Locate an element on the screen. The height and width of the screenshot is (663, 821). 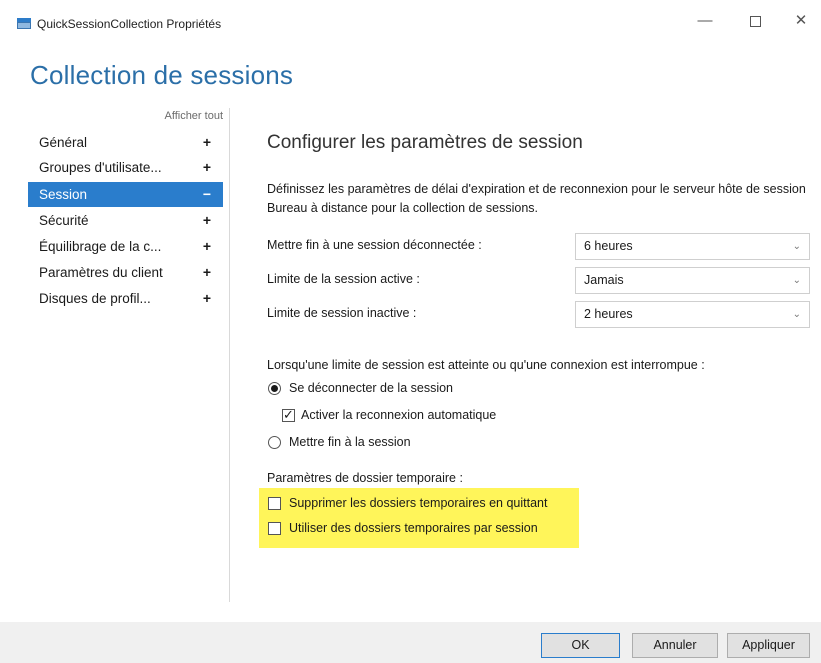
minimize-icon: — is located at coordinates (705, 20).